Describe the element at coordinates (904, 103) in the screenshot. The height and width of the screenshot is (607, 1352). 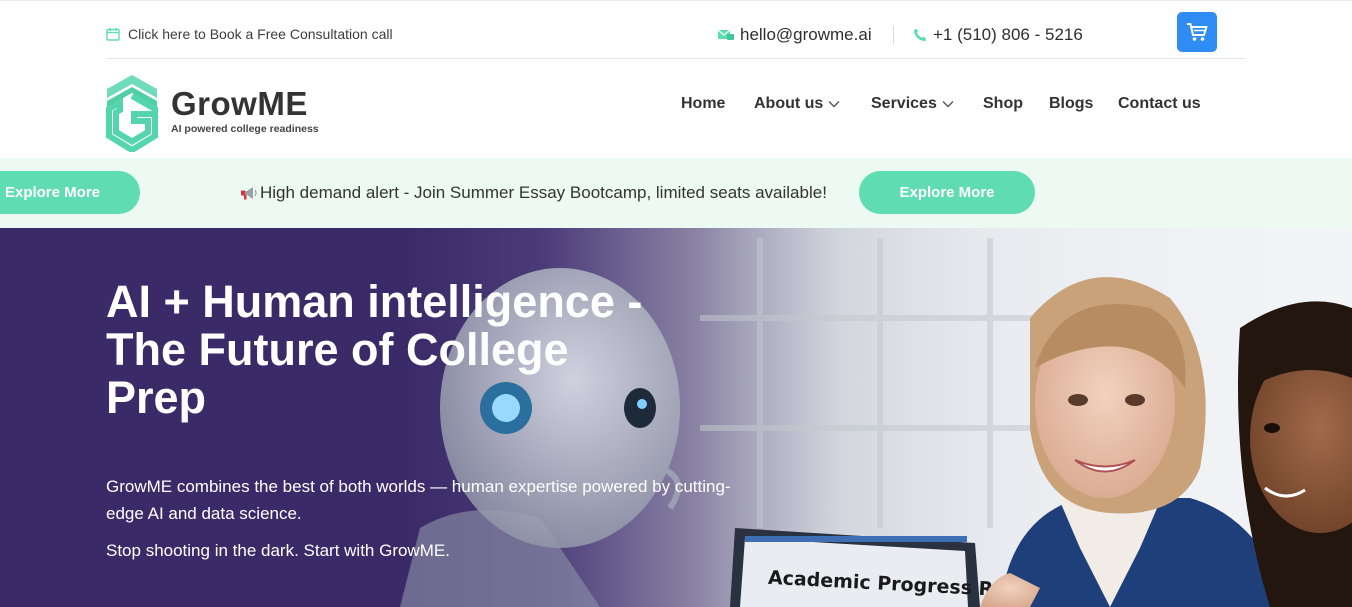
I see `nav-services-label: Services` at that location.